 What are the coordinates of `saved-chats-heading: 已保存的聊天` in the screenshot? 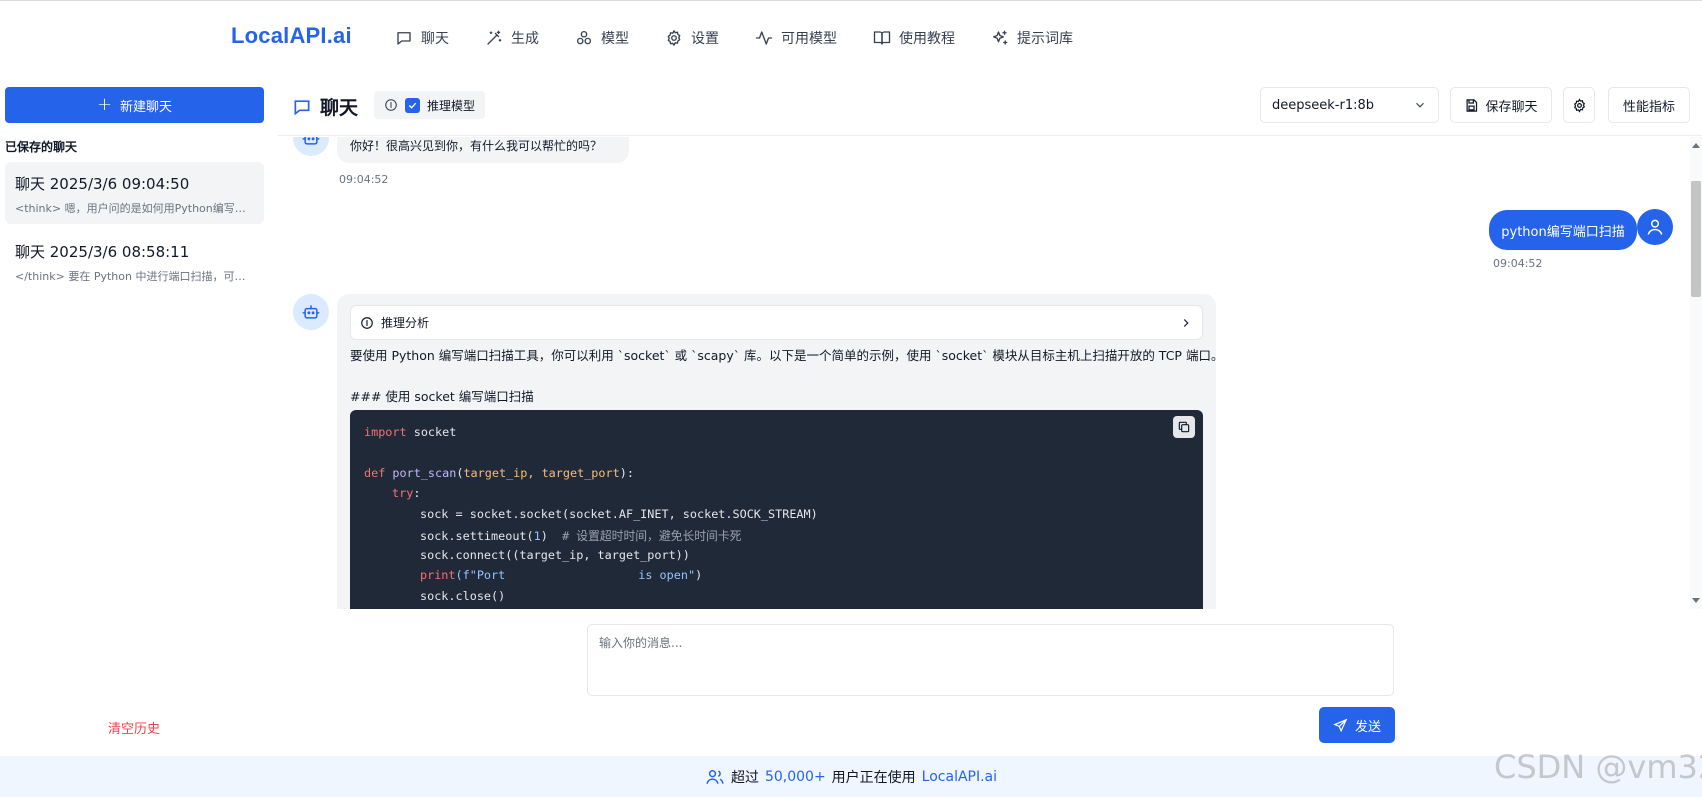 It's located at (41, 147).